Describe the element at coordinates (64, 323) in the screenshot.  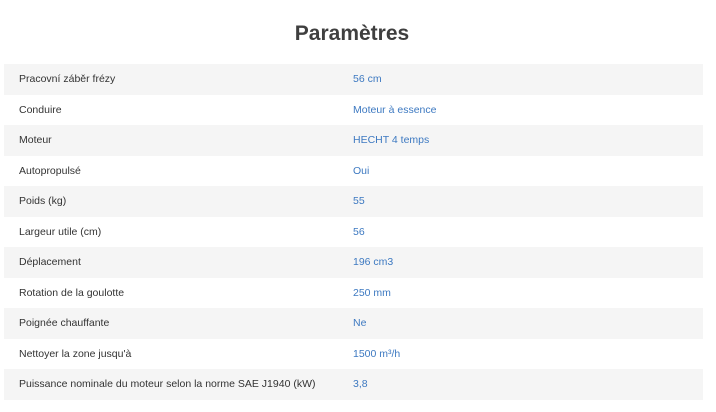
I see `row-label: Poignée chauffante` at that location.